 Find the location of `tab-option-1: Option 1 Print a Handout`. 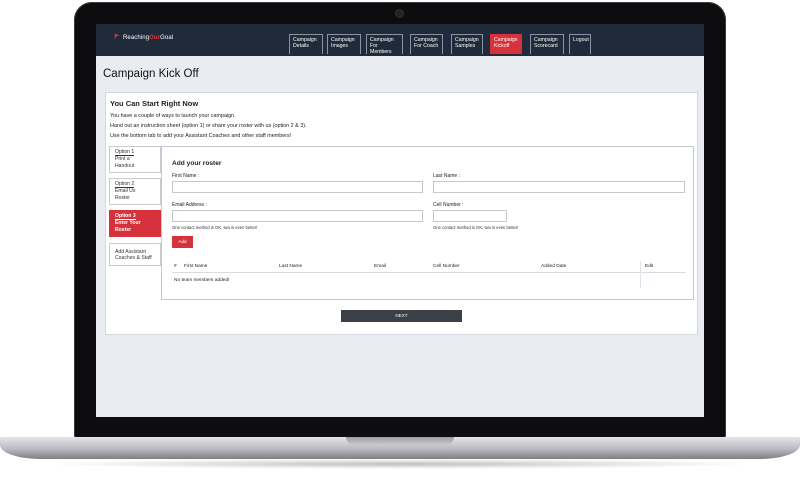

tab-option-1: Option 1 Print a Handout is located at coordinates (135, 159).